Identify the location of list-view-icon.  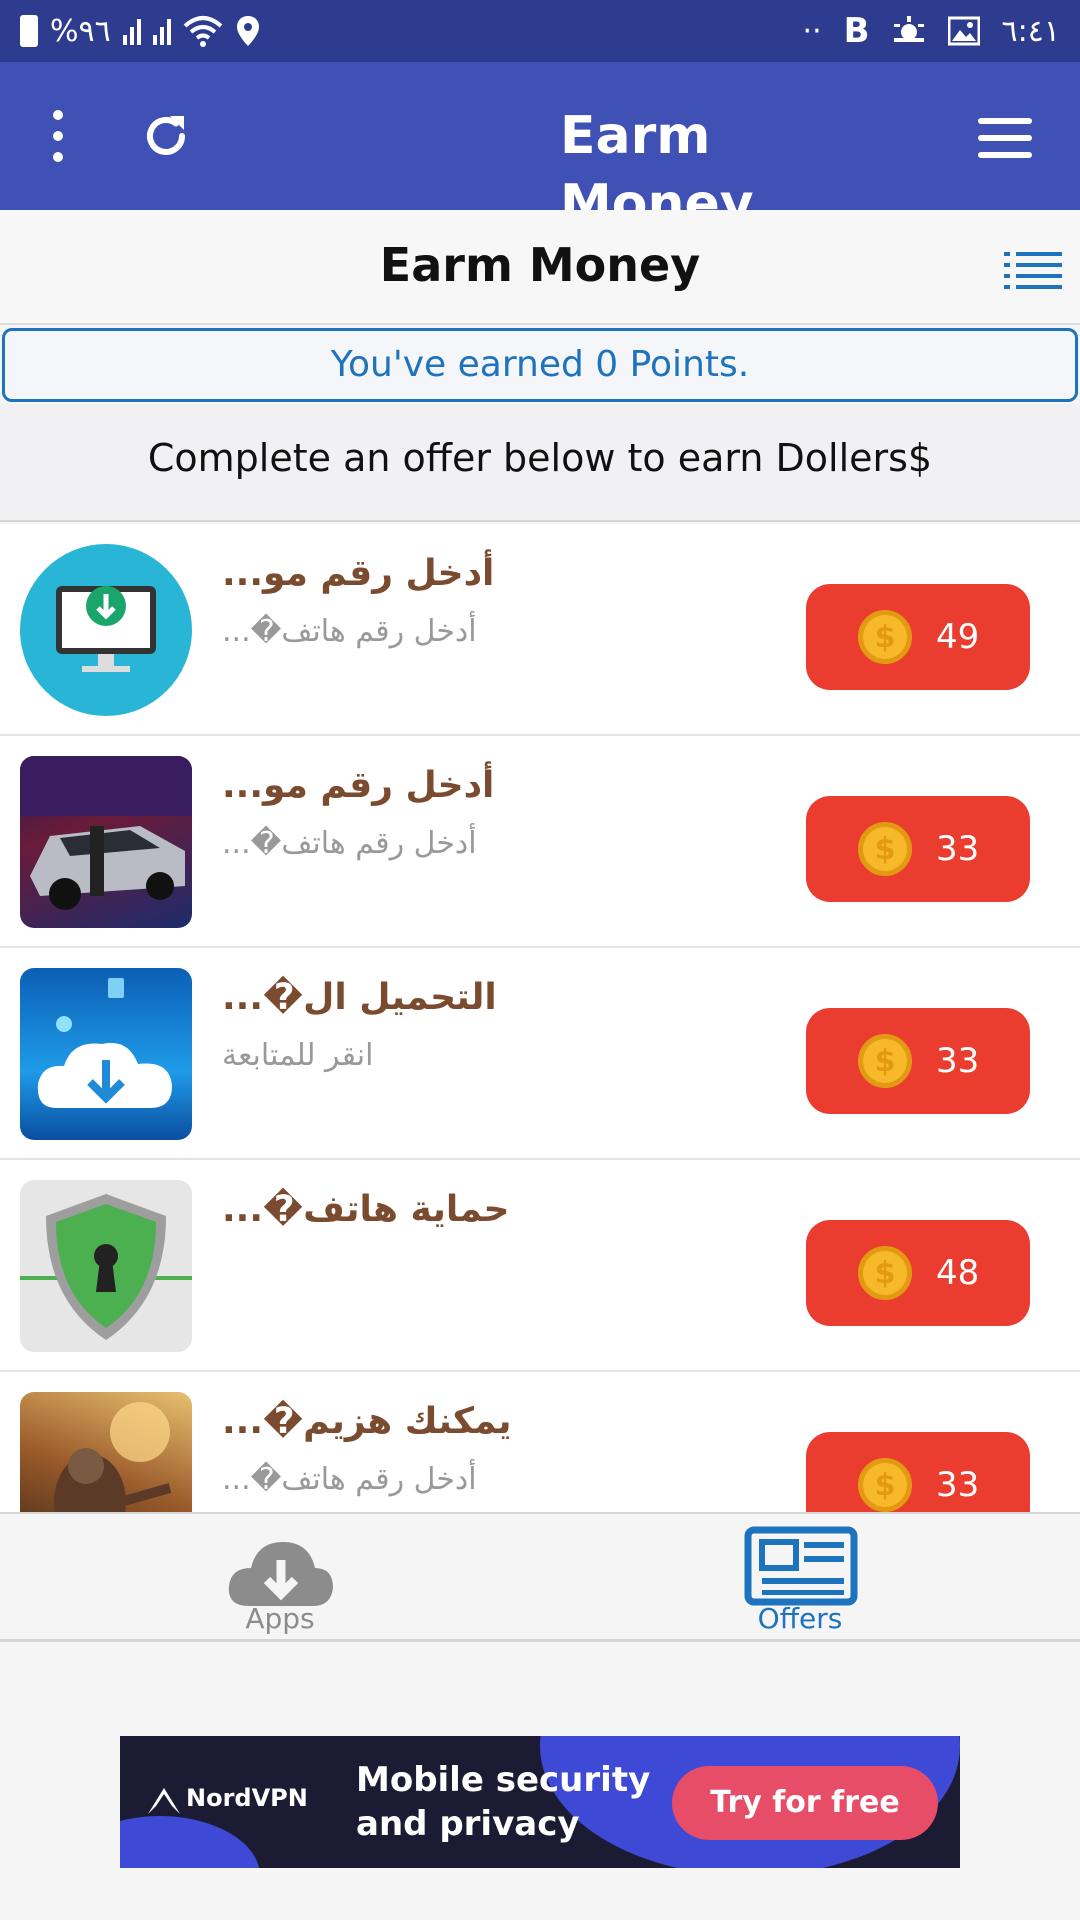
(1033, 270).